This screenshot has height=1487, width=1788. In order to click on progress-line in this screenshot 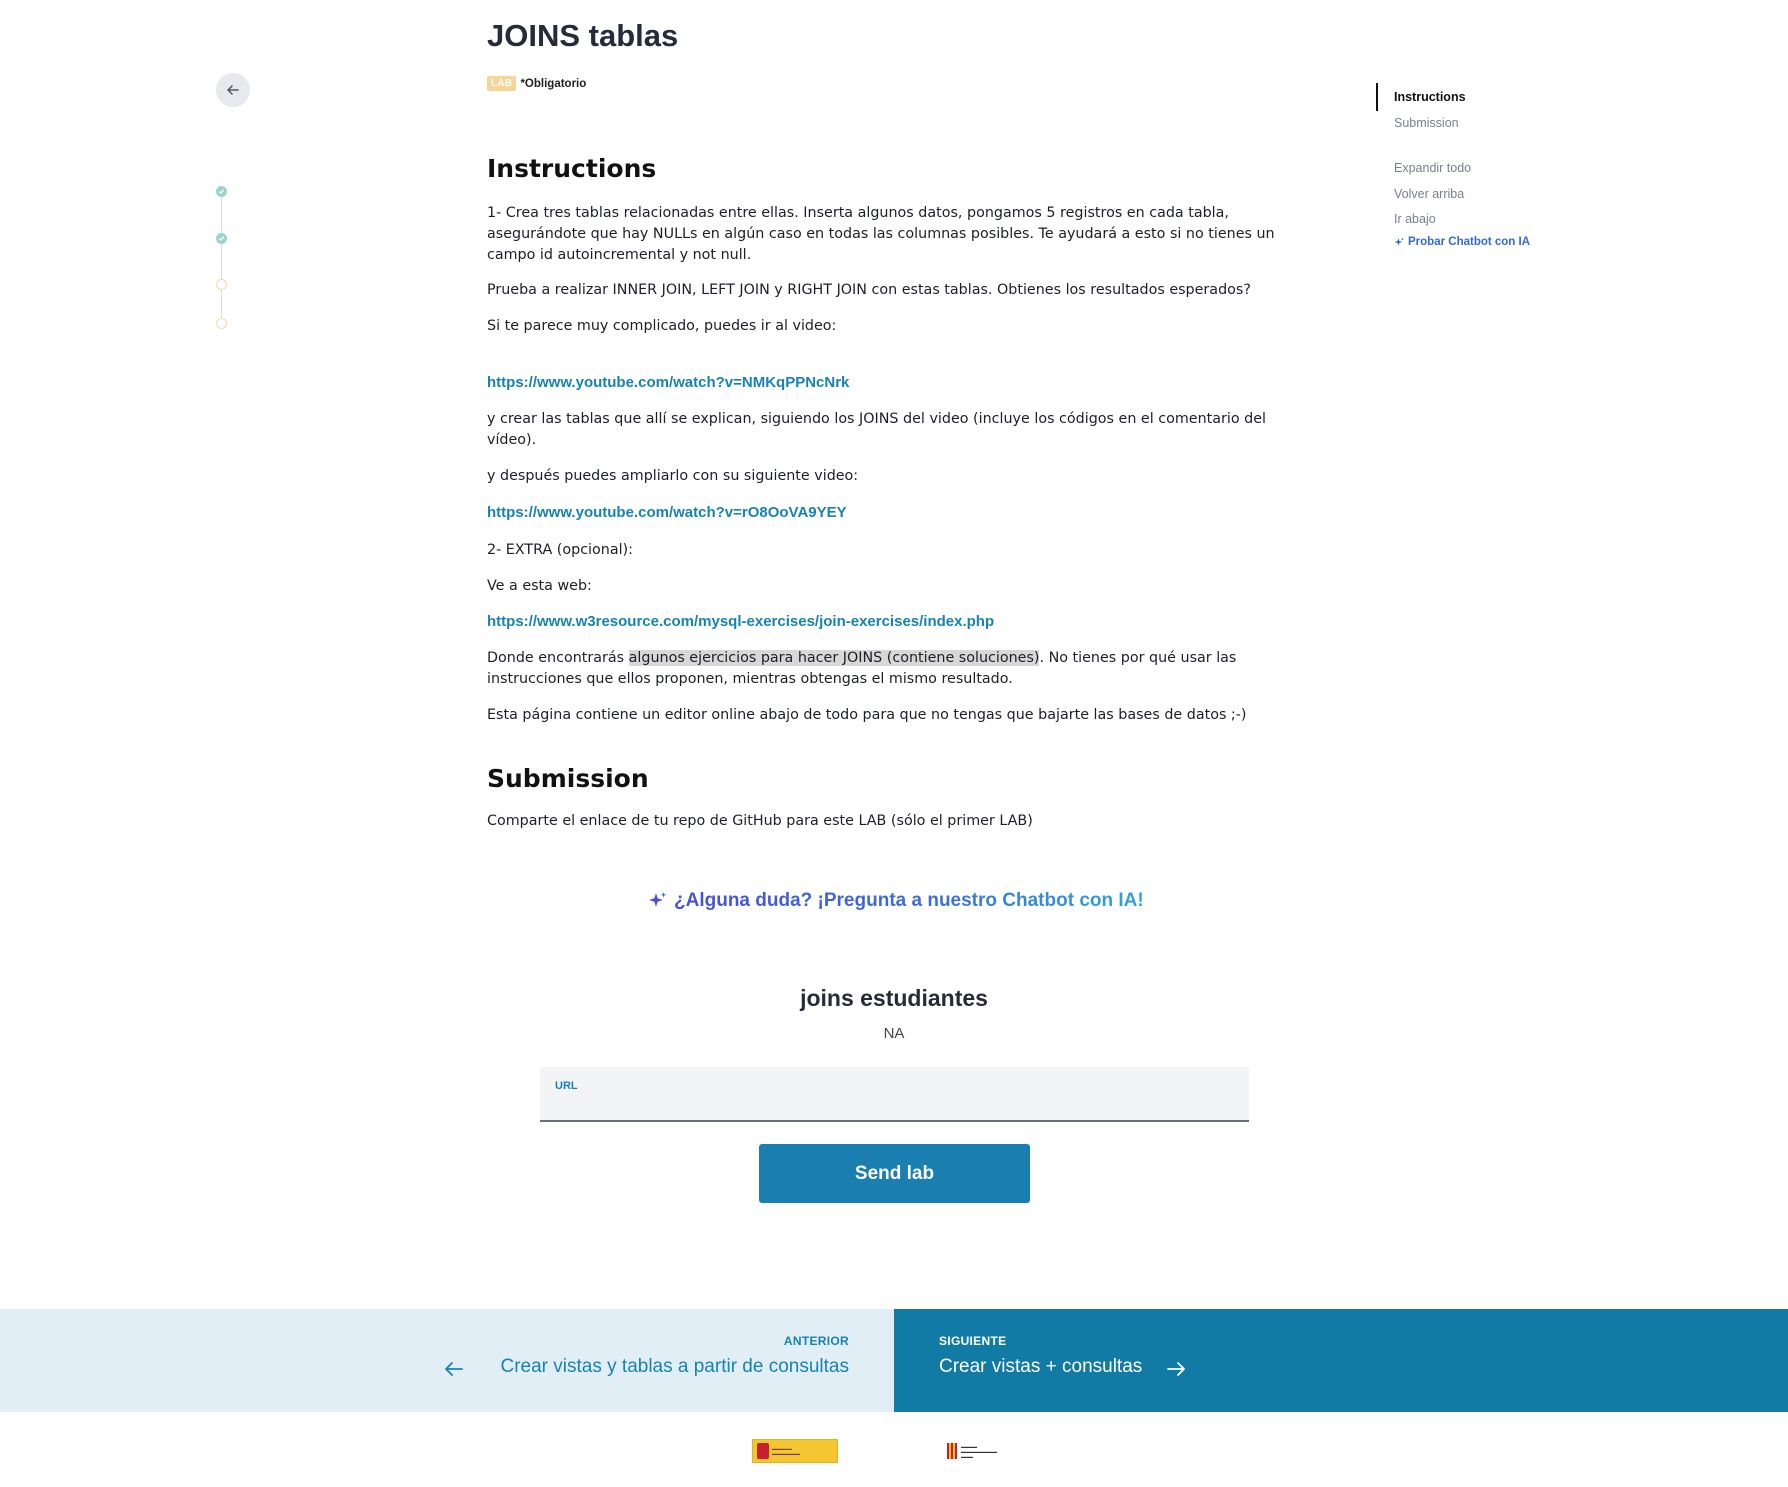, I will do `click(221, 258)`.